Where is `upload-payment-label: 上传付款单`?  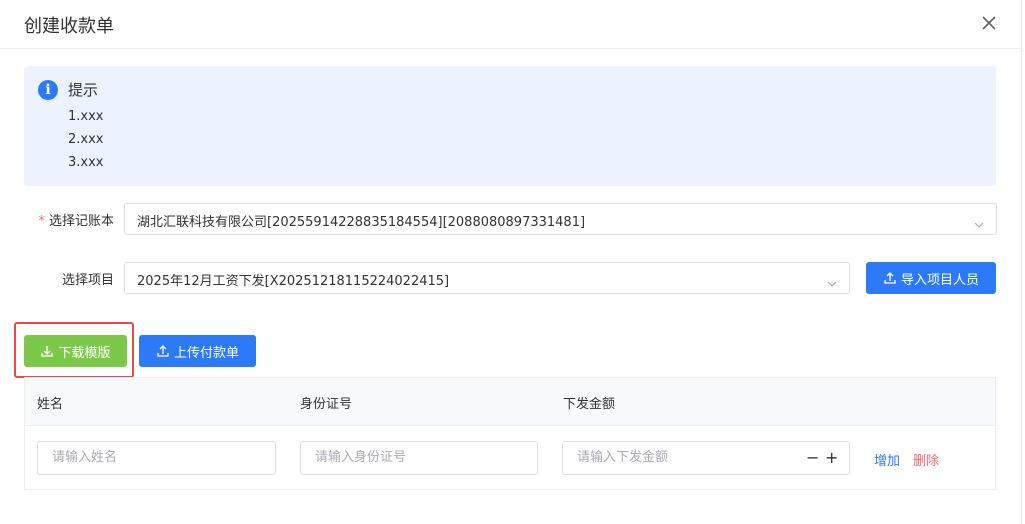 upload-payment-label: 上传付款单 is located at coordinates (206, 353).